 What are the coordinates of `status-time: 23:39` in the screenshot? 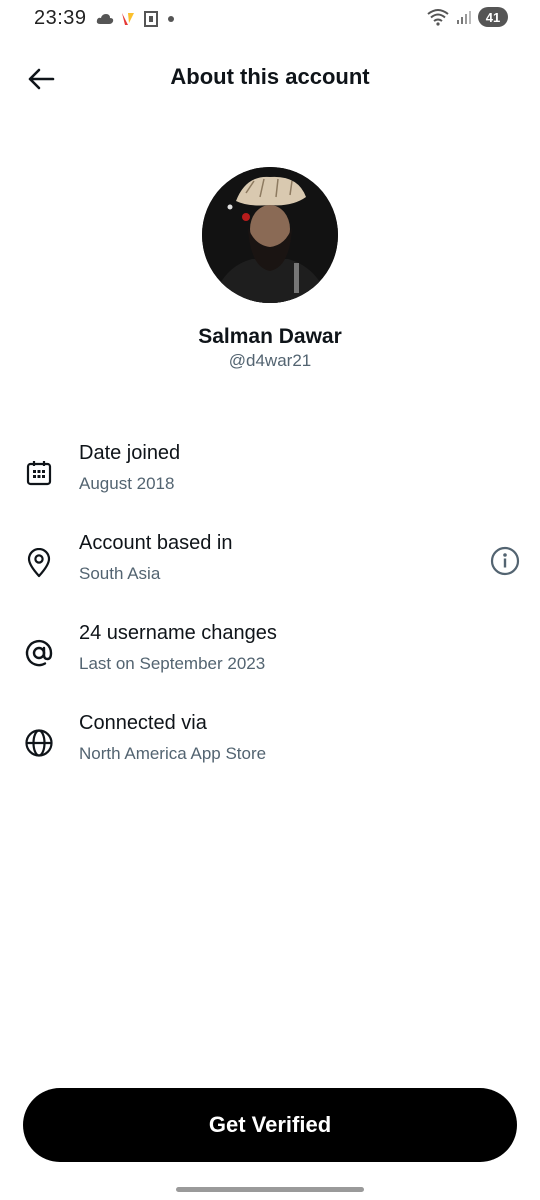 It's located at (60, 18).